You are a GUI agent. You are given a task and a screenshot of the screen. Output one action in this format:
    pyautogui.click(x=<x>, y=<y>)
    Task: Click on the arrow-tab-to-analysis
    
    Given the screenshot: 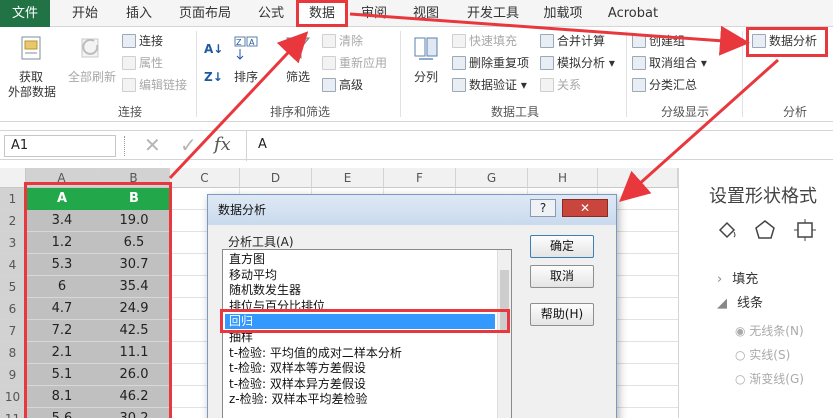 What is the action you would take?
    pyautogui.click(x=549, y=34)
    